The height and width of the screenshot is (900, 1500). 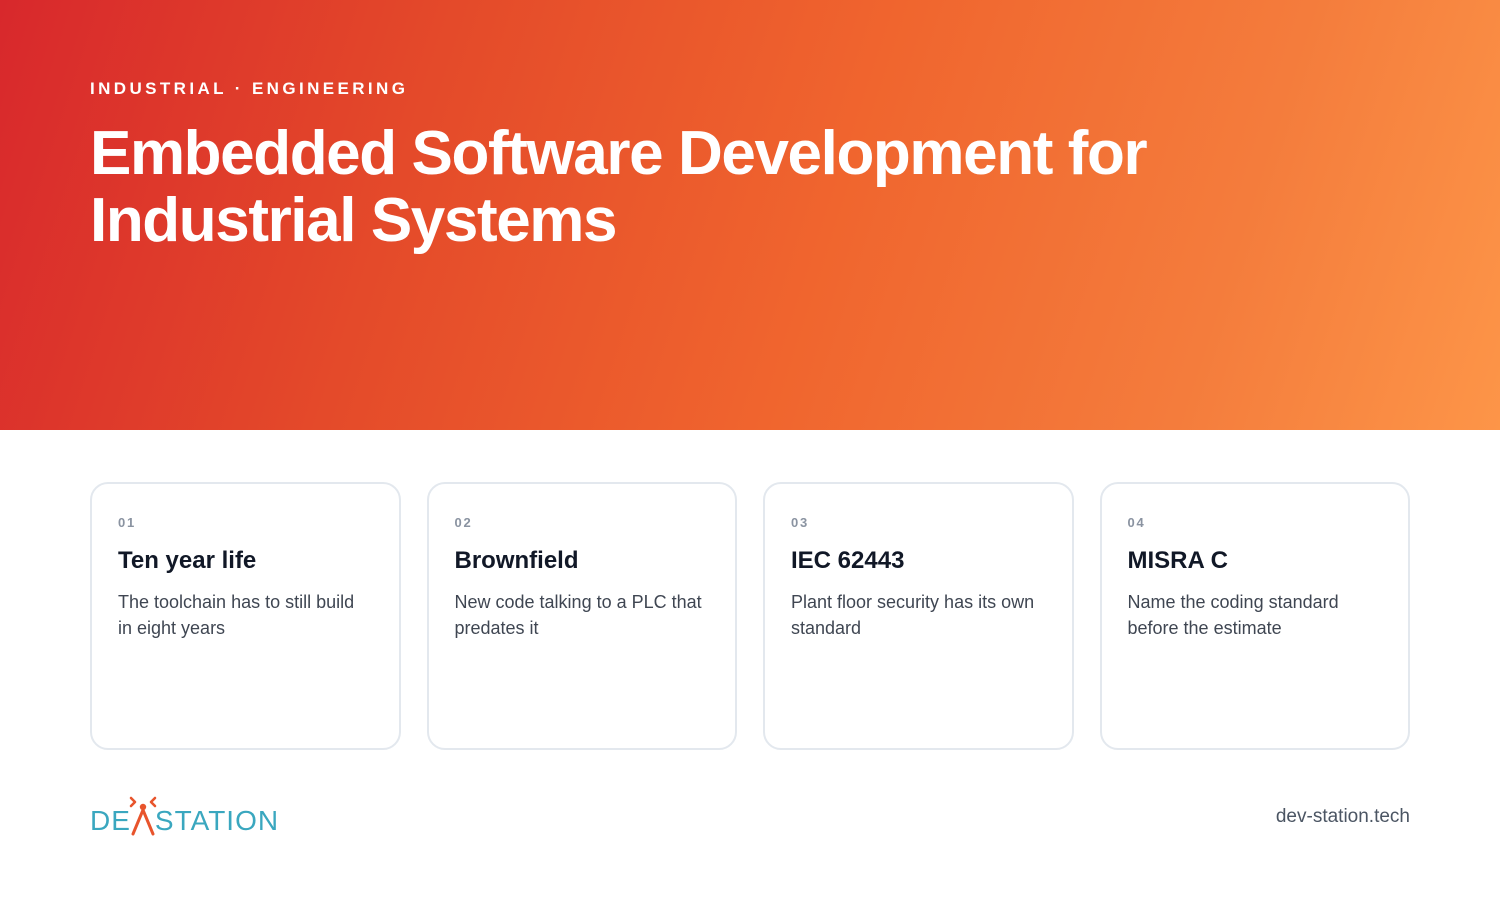 I want to click on devstation-x-logo-icon, so click(x=143, y=816).